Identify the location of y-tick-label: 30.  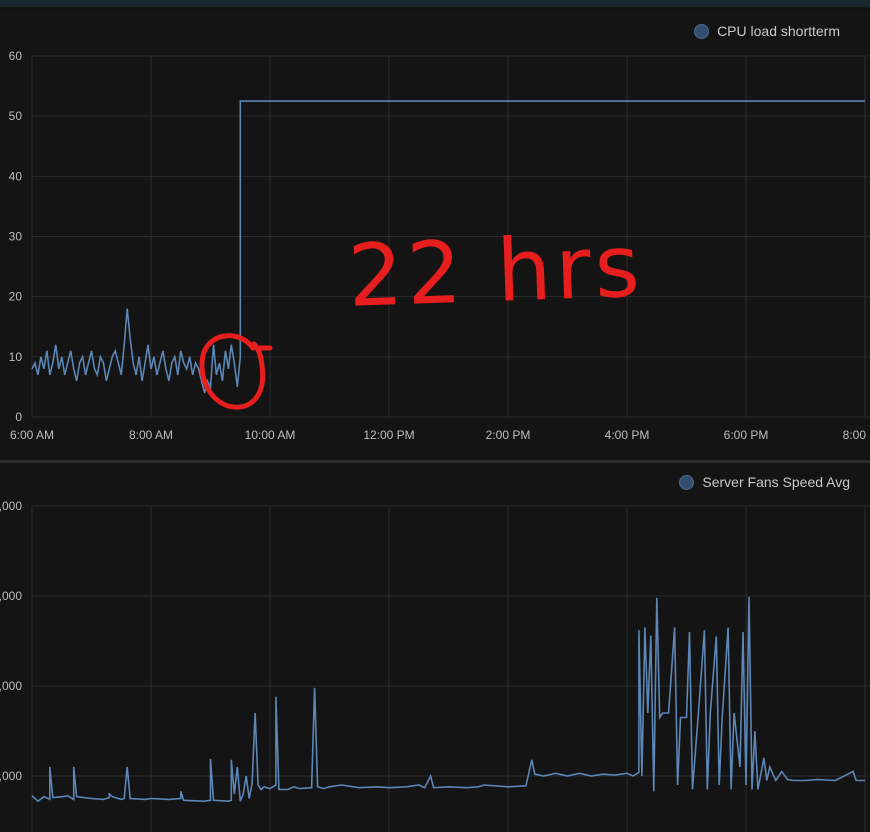
(16, 237).